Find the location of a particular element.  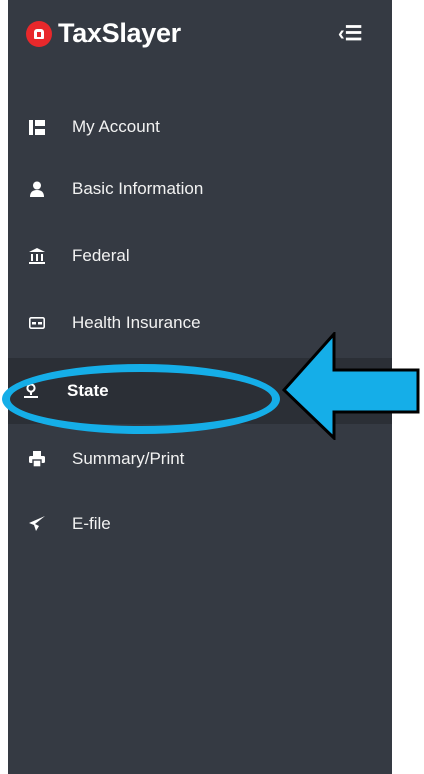

printer-icon is located at coordinates (37, 459).